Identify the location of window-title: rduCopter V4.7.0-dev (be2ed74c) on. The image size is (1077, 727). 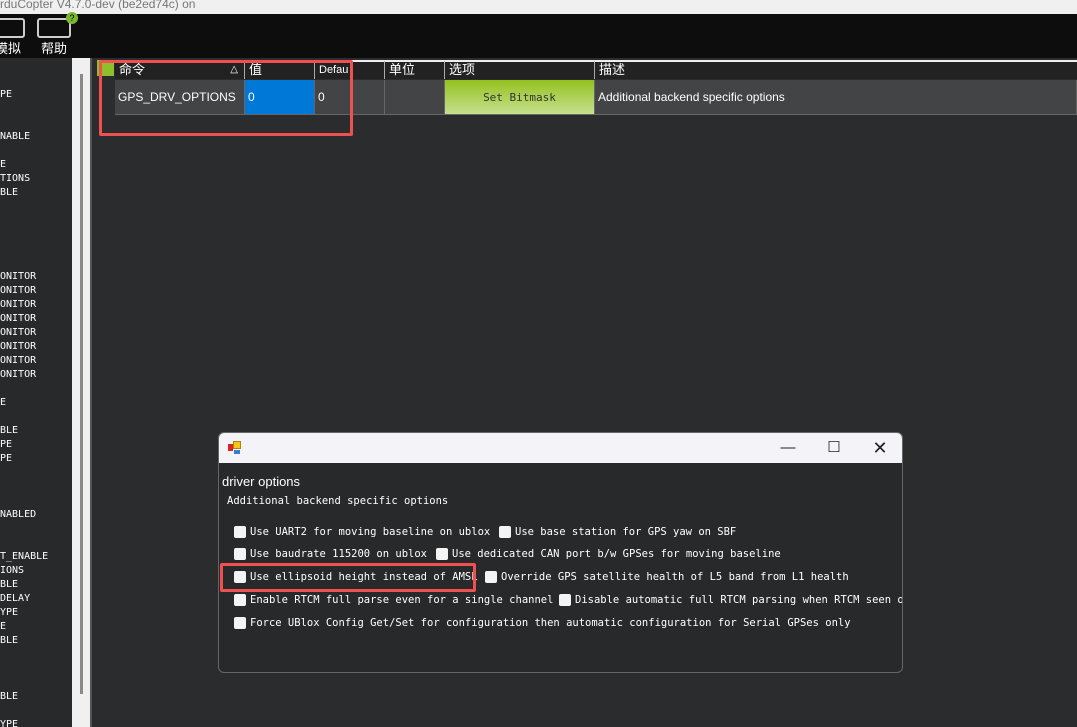
(538, 7).